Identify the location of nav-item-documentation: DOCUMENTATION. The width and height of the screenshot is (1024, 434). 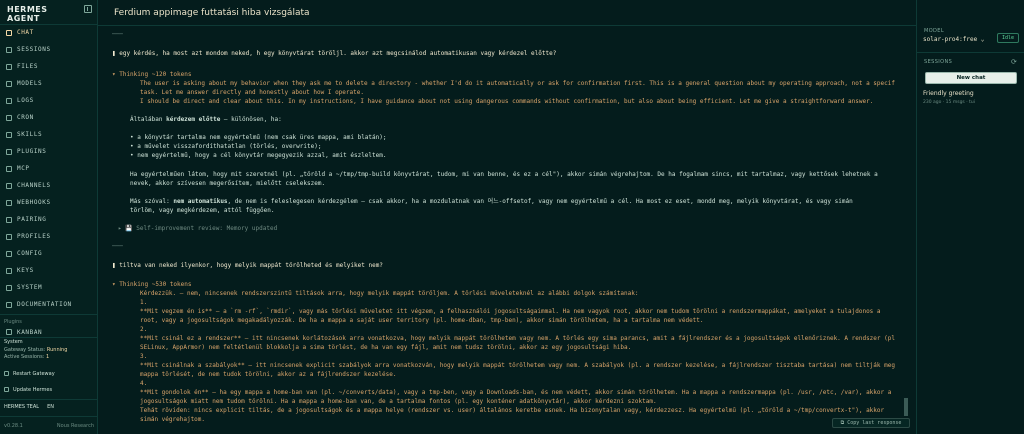
(49, 304).